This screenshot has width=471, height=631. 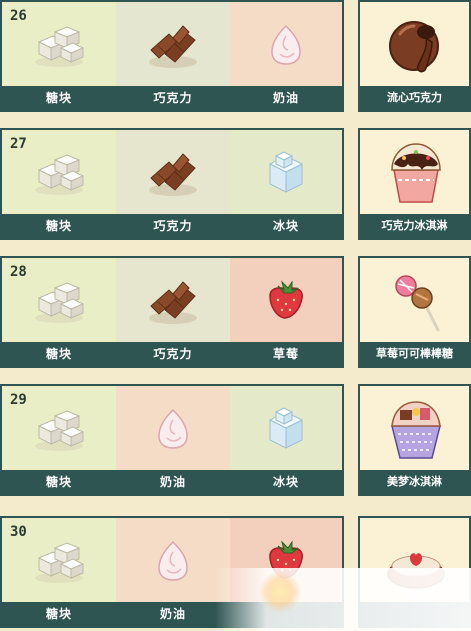 I want to click on lava-chocolate-icon, so click(x=416, y=46).